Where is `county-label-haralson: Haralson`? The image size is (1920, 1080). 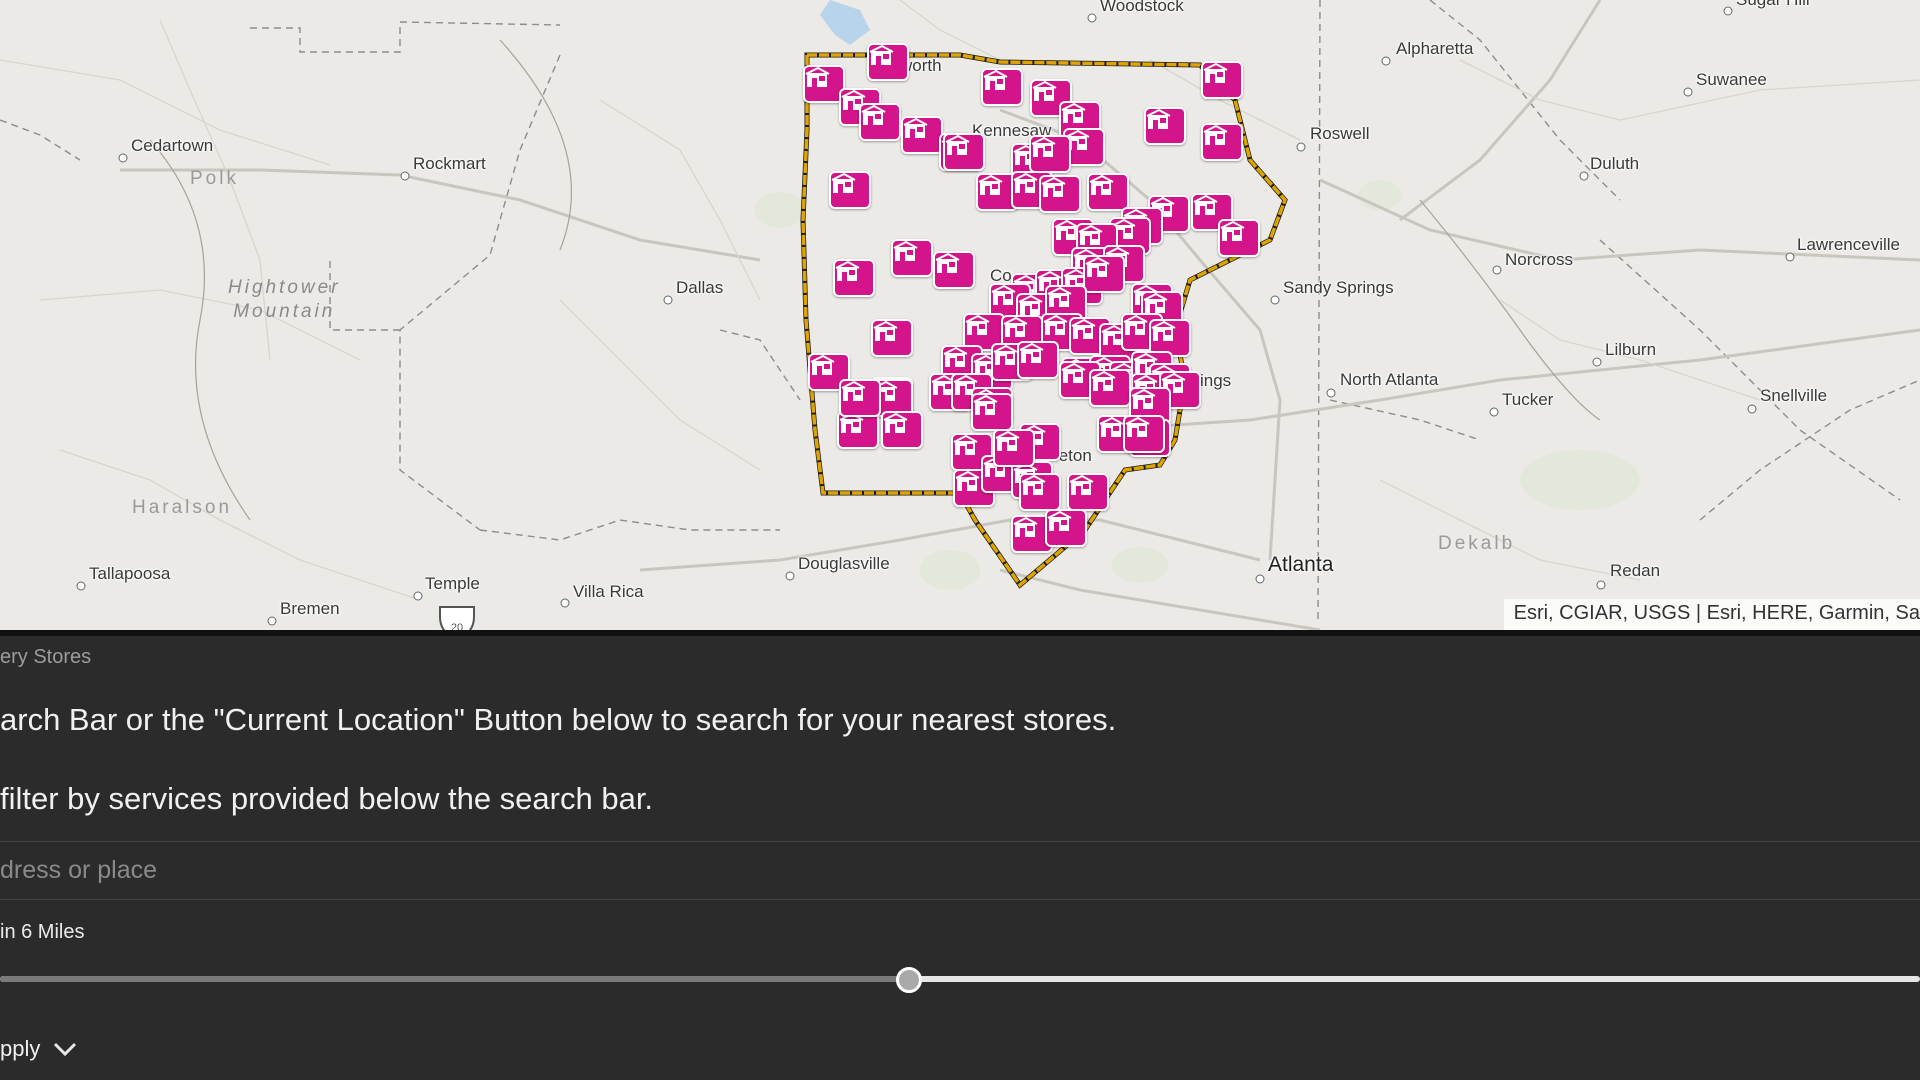
county-label-haralson: Haralson is located at coordinates (182, 507).